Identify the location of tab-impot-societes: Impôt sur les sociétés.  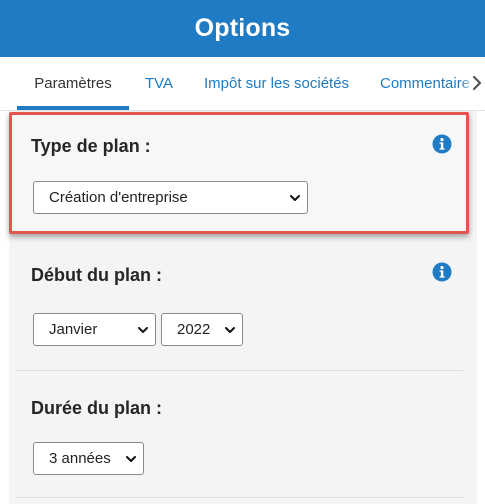
(276, 83).